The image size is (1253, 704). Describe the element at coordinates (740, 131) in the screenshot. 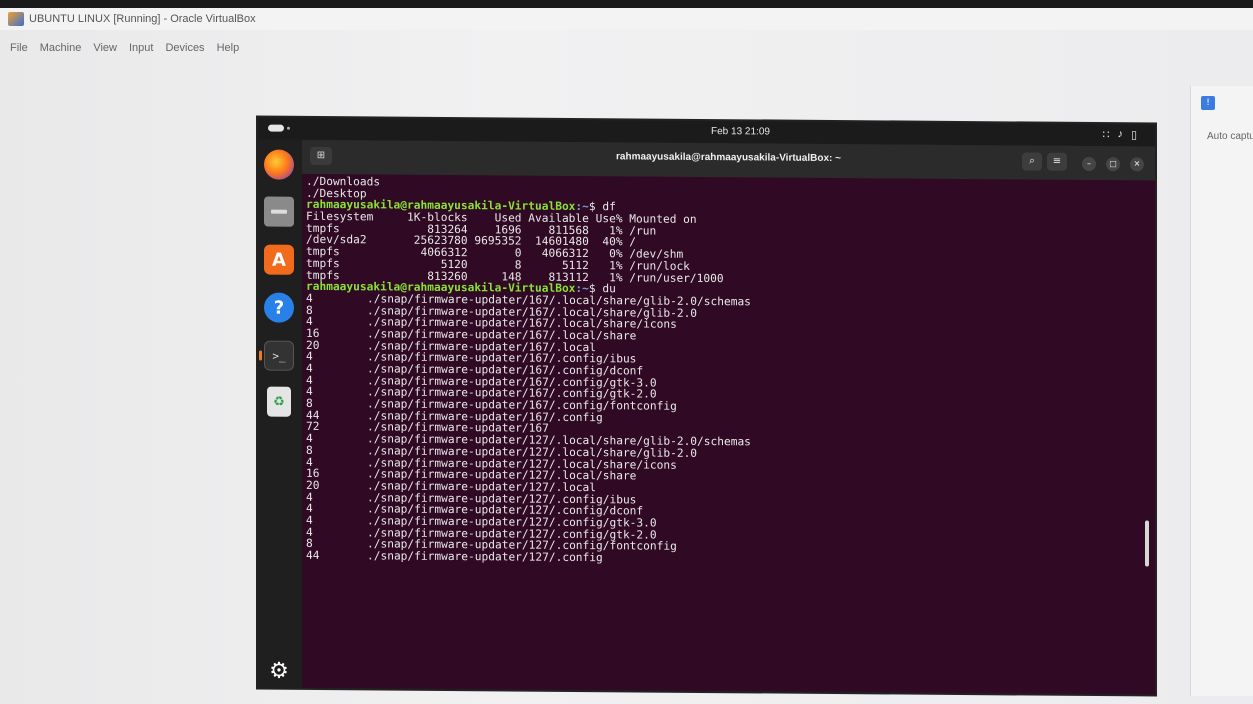

I see `clock: Feb 13 21:09` at that location.